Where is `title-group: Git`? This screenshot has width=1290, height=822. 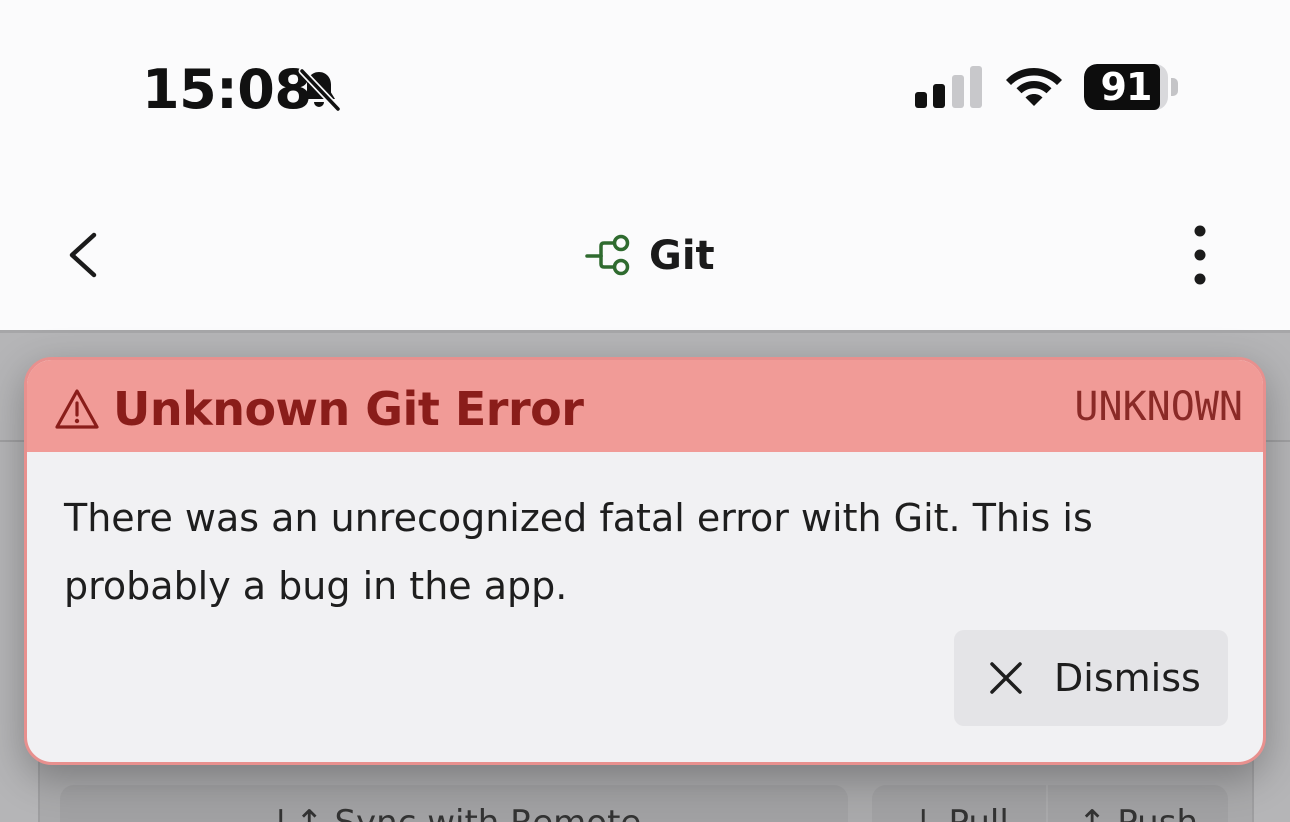
title-group: Git is located at coordinates (650, 256).